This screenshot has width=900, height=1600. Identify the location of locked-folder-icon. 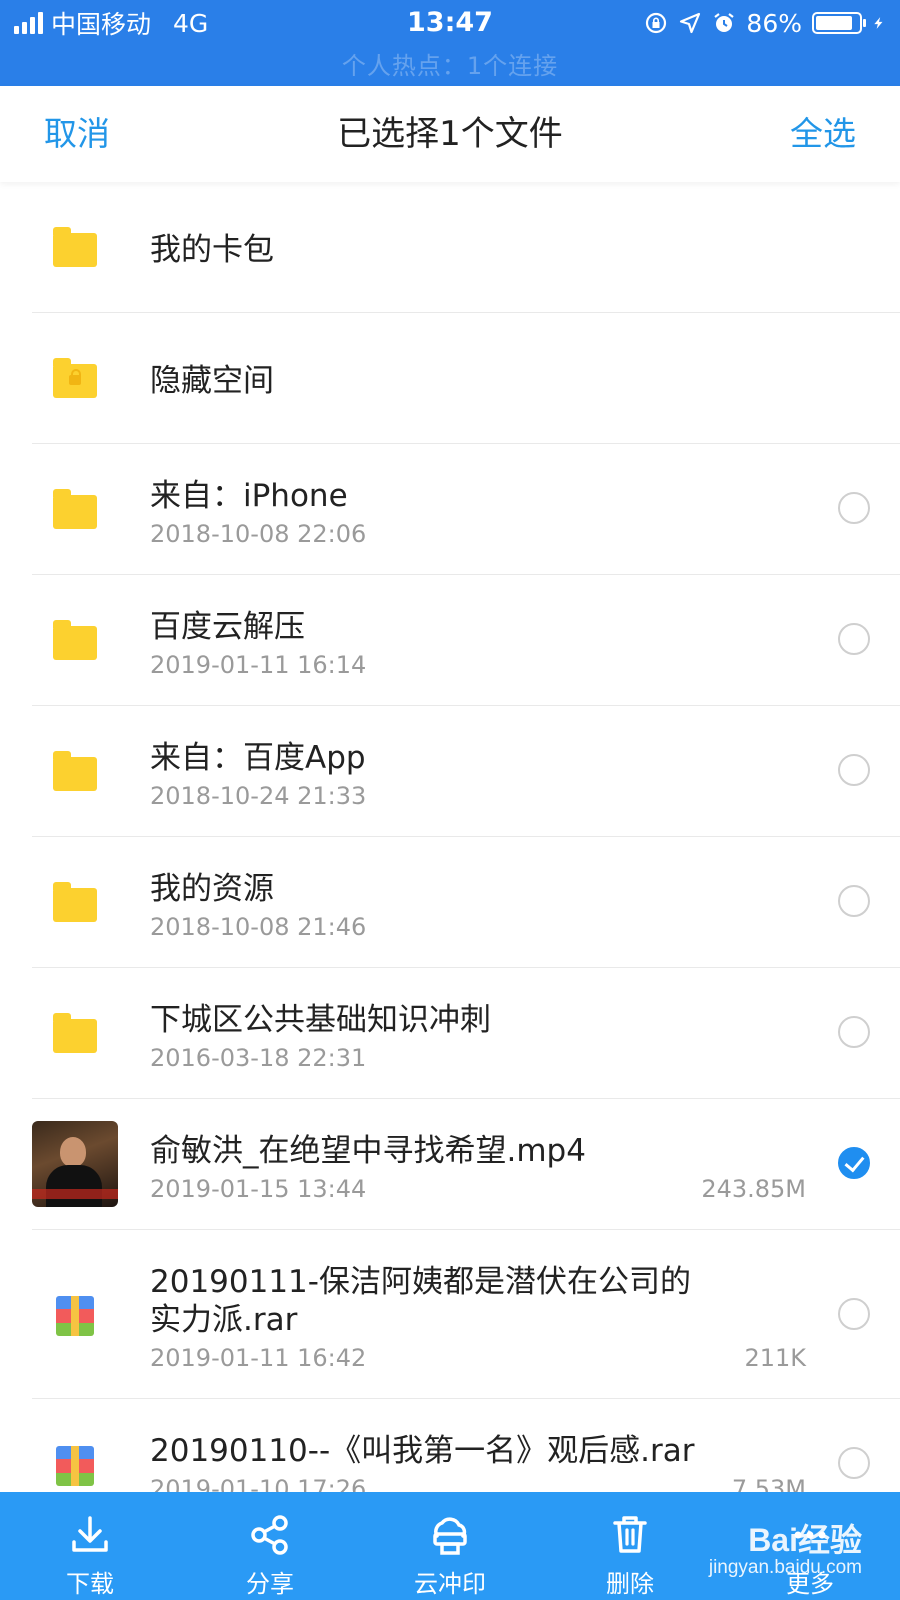
(75, 378).